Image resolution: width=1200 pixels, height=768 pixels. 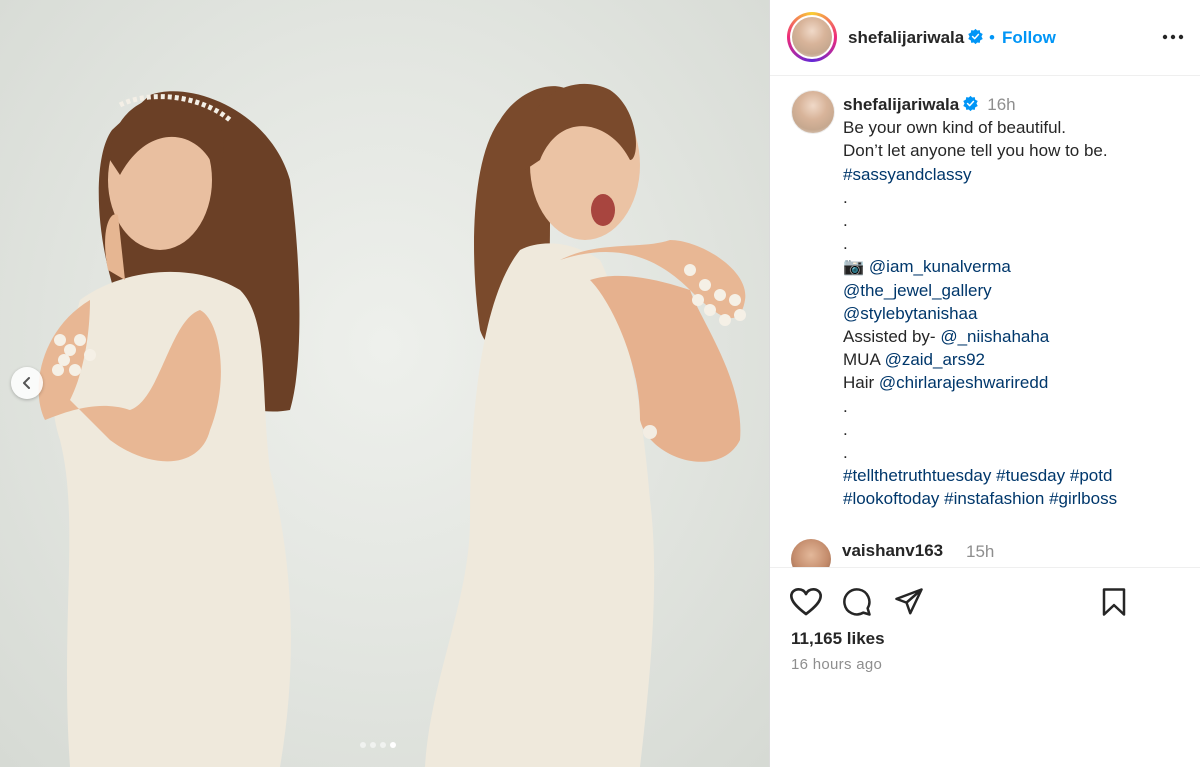 I want to click on likes-count: 11,165 likes, so click(x=838, y=639).